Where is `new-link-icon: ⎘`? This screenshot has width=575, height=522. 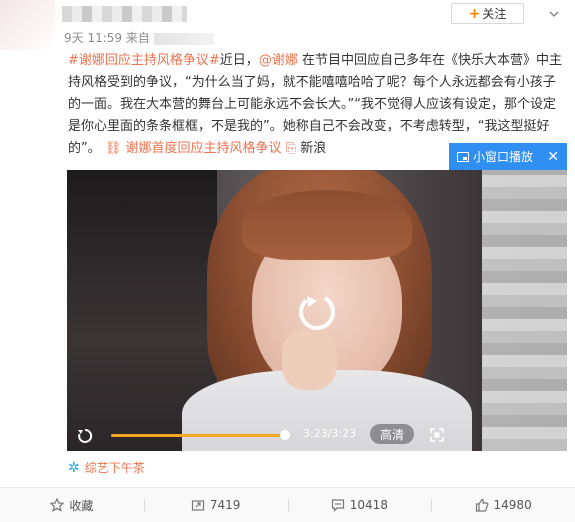 new-link-icon: ⎘ is located at coordinates (291, 148).